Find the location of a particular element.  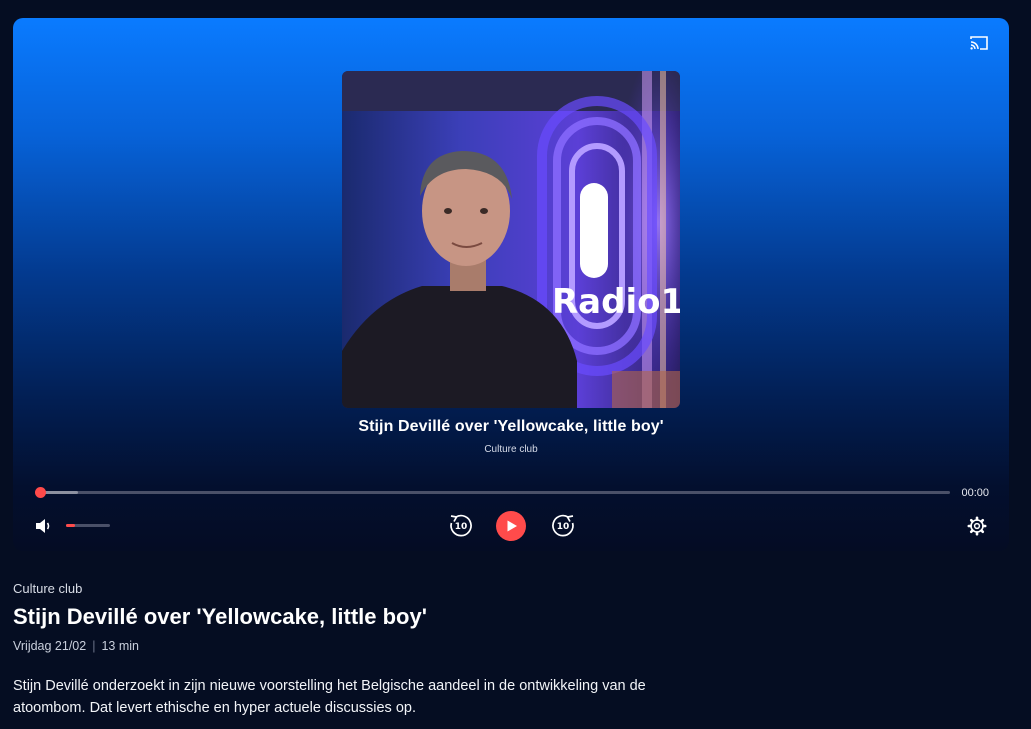

current-time: 00:00 is located at coordinates (975, 493).